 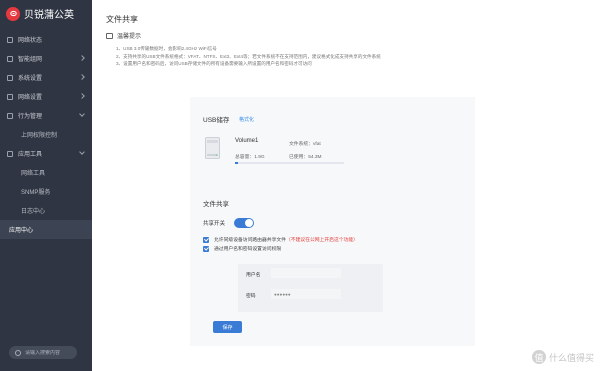 I want to click on usage-progress, so click(x=289, y=163).